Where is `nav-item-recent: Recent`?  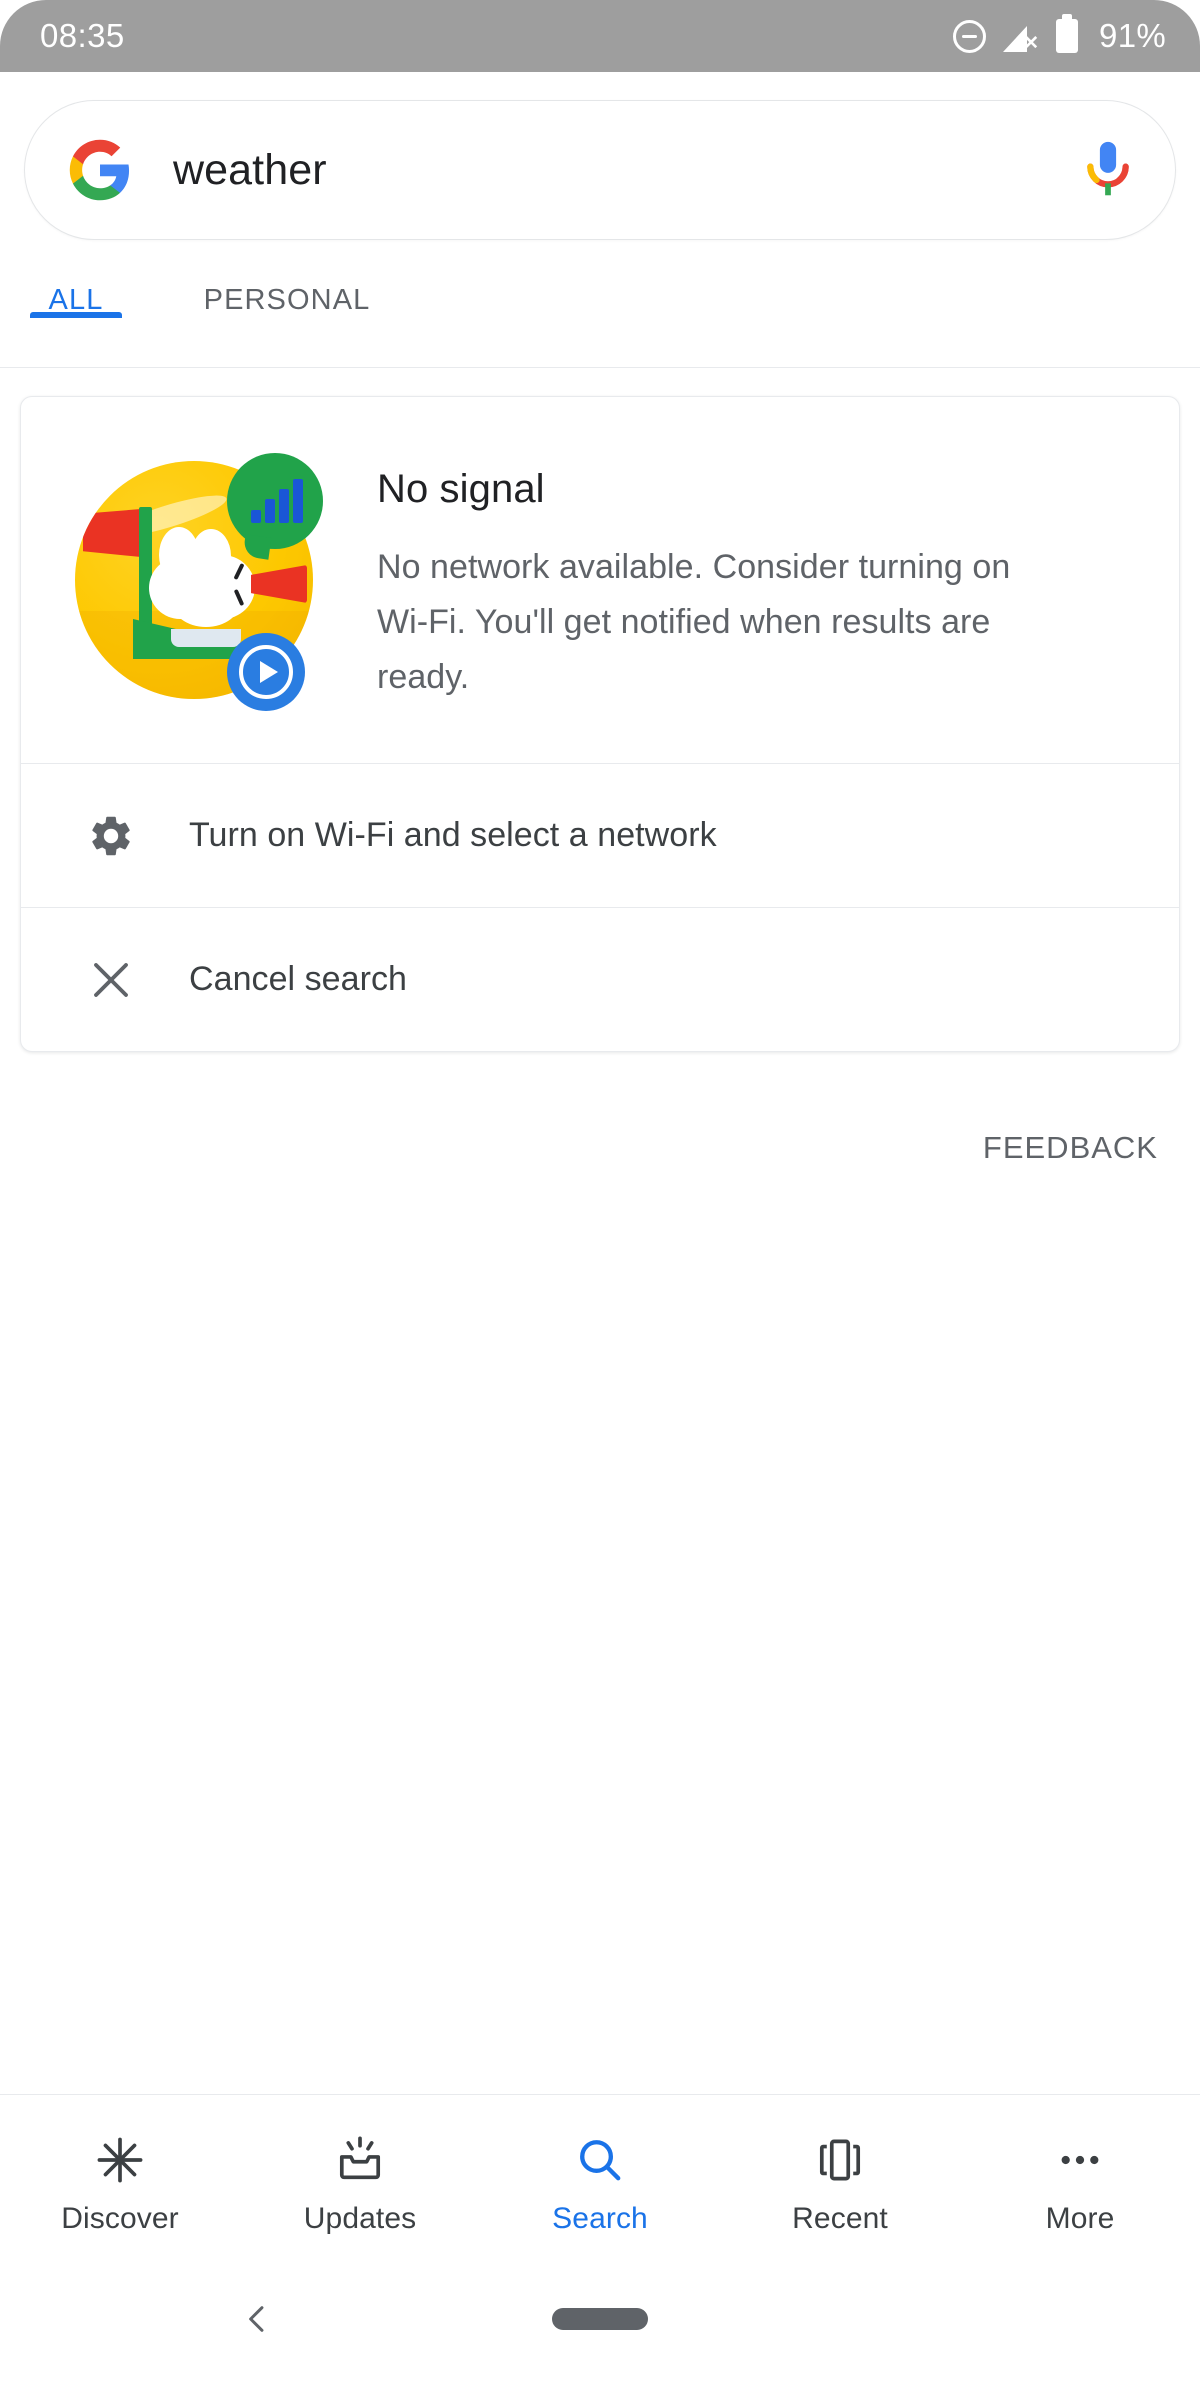
nav-item-recent: Recent is located at coordinates (840, 2181).